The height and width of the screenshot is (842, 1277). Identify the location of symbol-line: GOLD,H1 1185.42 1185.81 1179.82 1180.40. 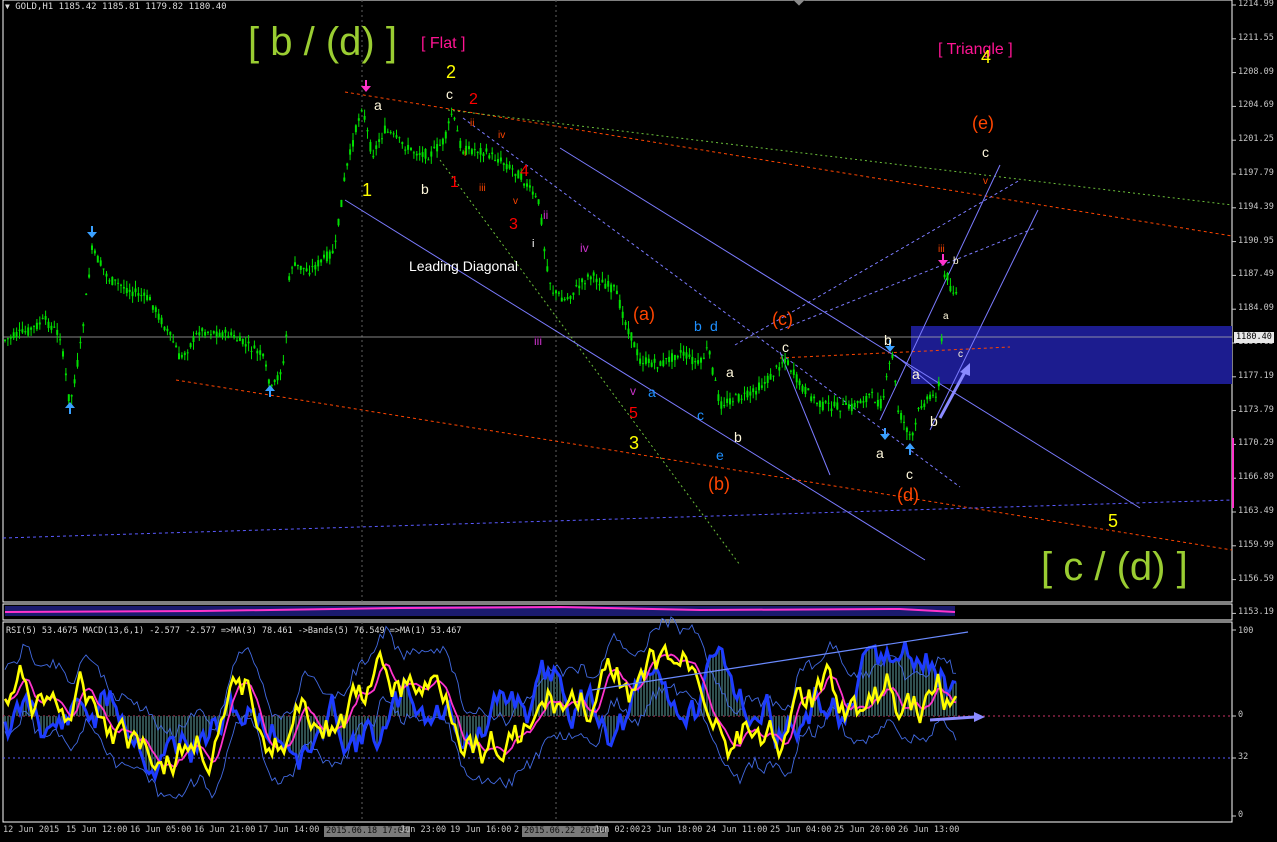
(121, 7).